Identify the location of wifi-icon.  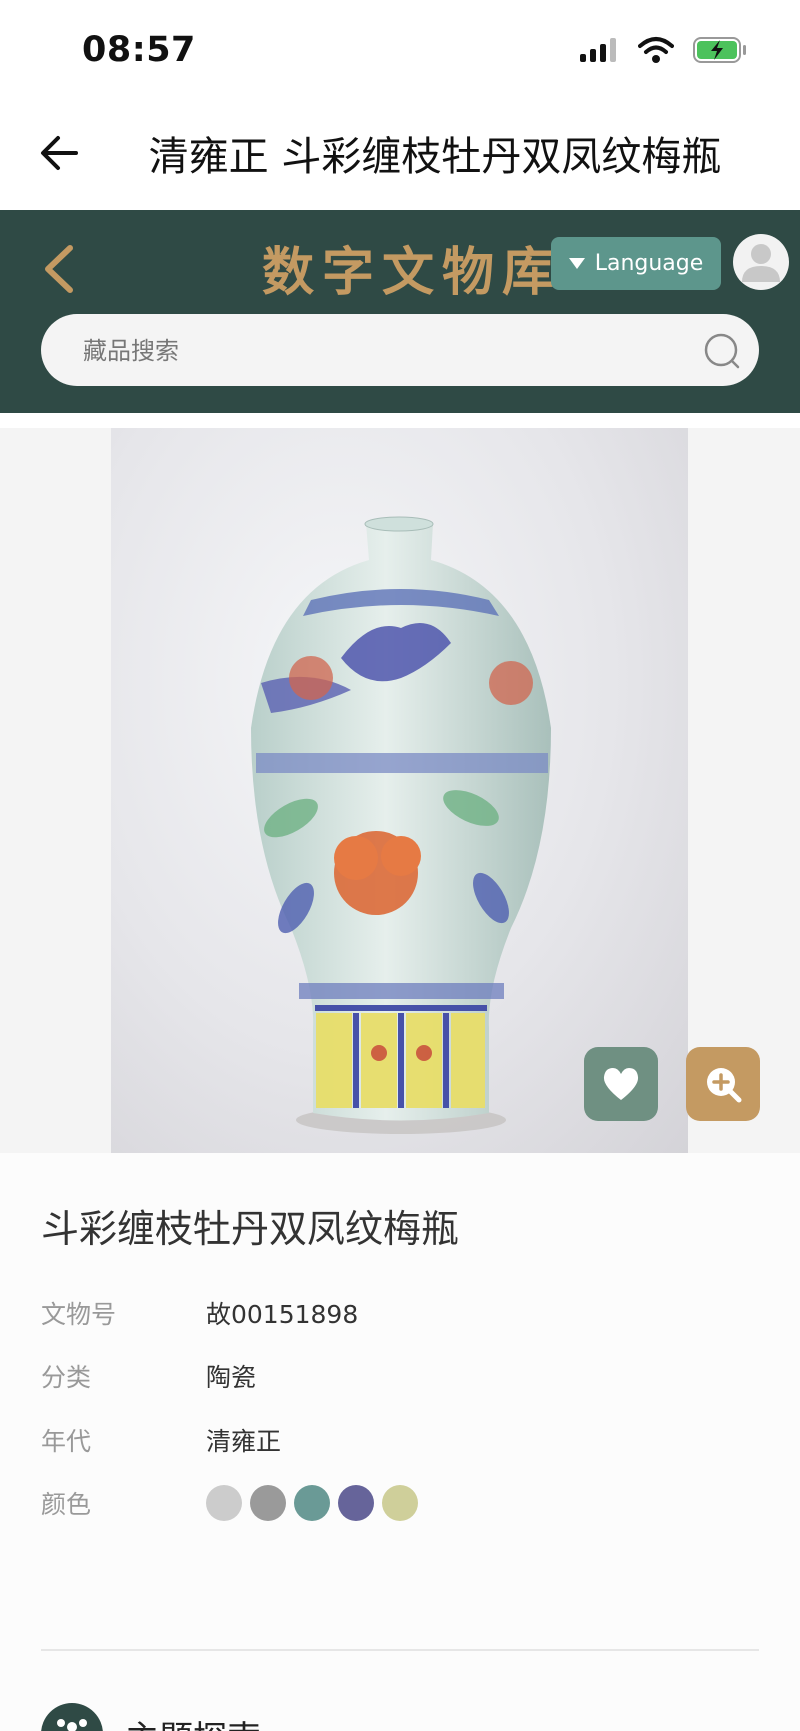
(656, 50).